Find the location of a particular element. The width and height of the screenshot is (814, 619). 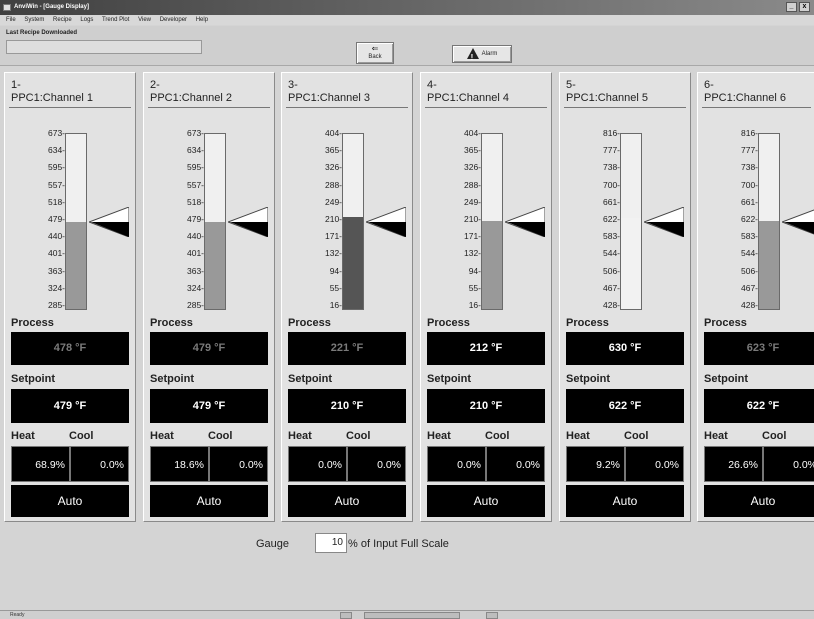

scale-tick-label: 404- is located at coordinates (333, 133).